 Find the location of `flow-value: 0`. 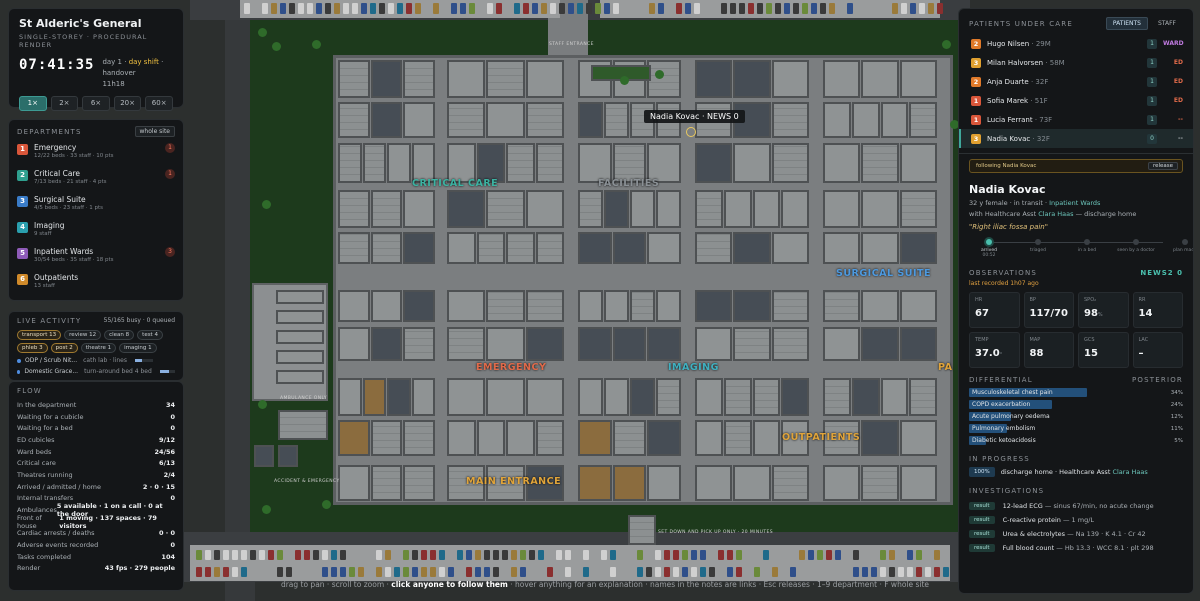

flow-value: 0 is located at coordinates (172, 545).